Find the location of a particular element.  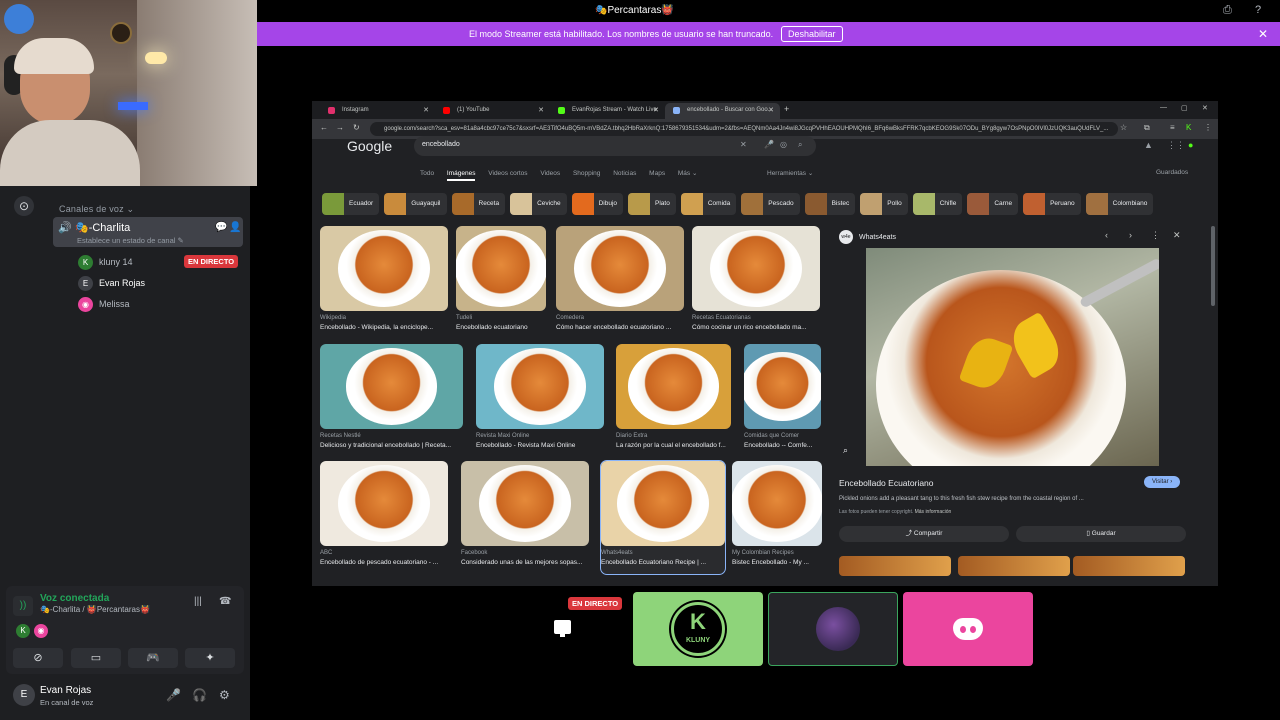

labs-icon: ▲ is located at coordinates (1148, 145).